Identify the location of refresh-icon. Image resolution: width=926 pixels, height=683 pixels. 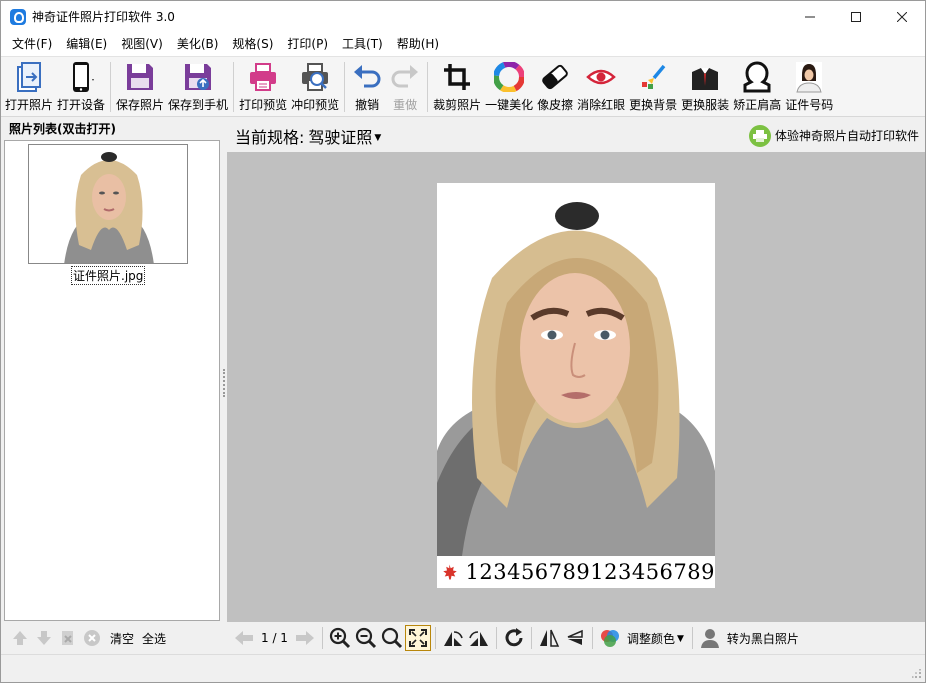
(514, 638).